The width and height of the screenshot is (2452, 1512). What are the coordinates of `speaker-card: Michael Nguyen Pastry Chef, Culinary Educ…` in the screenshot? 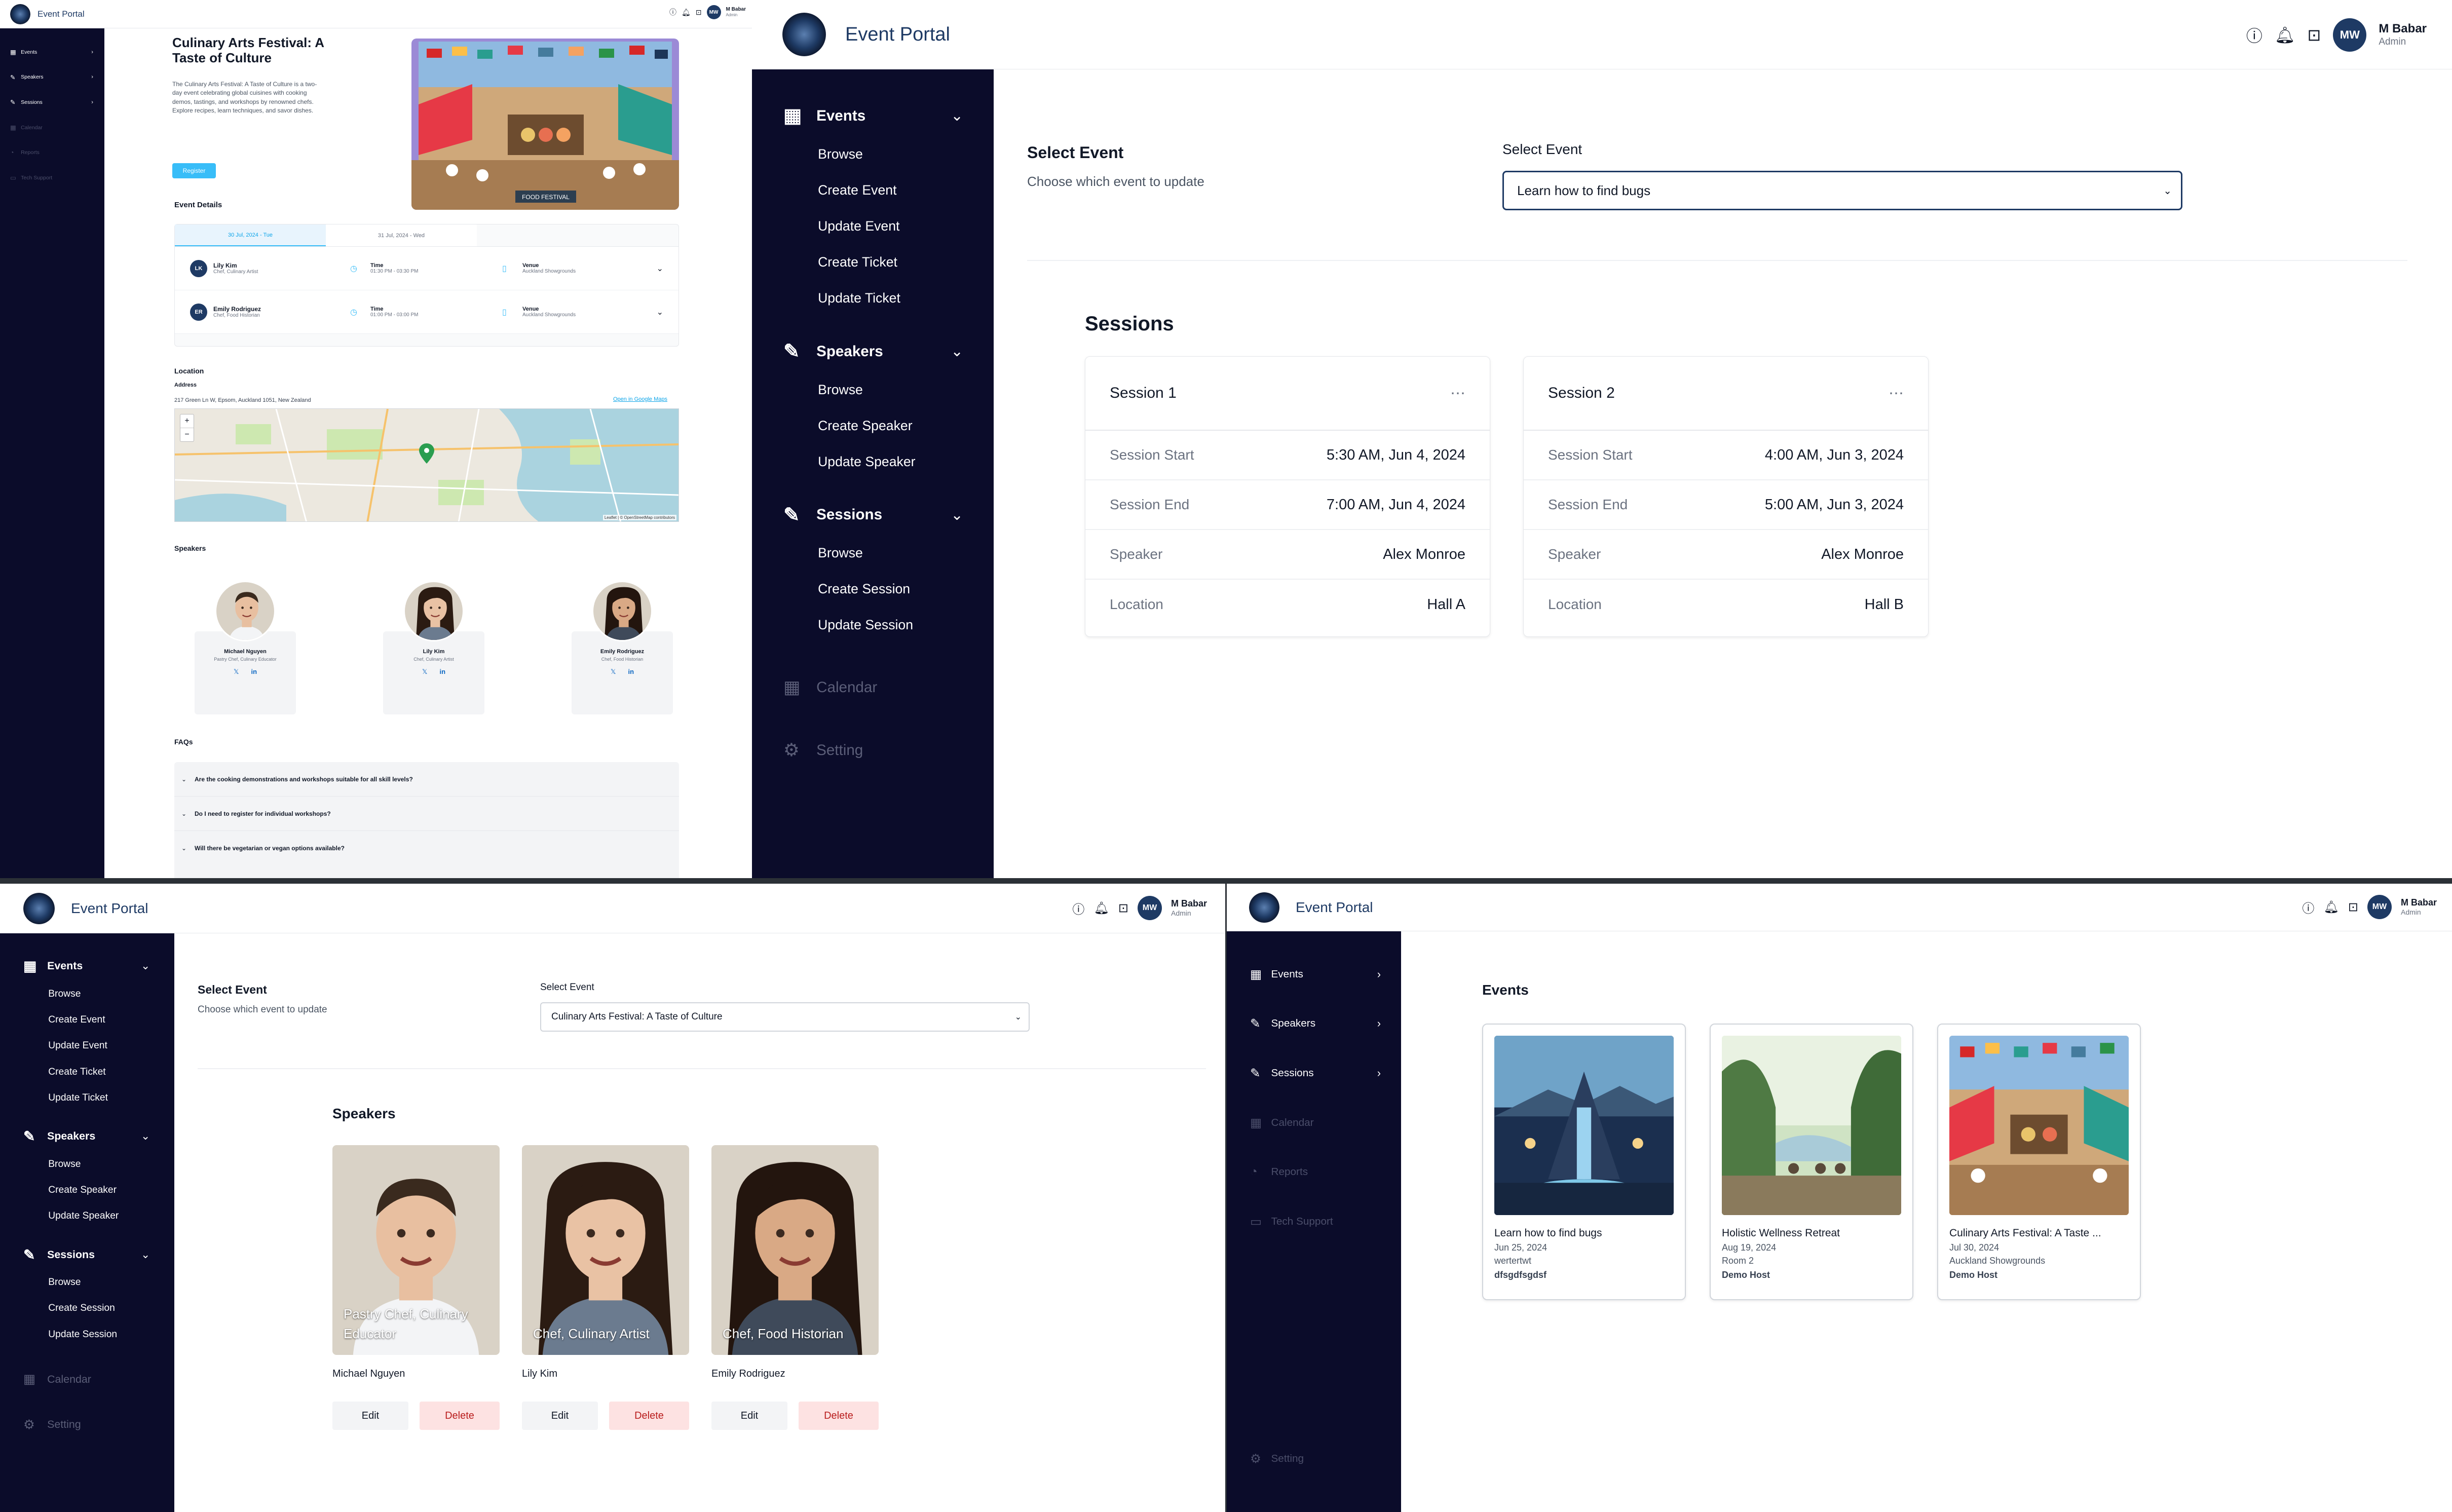 It's located at (245, 647).